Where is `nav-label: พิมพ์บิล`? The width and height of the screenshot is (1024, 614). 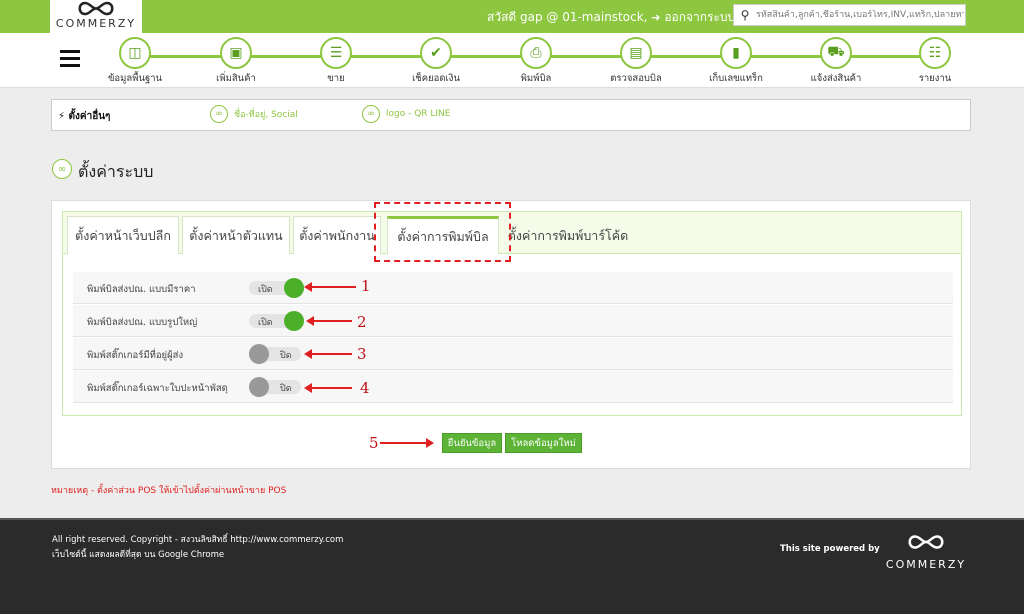
nav-label: พิมพ์บิล is located at coordinates (536, 78).